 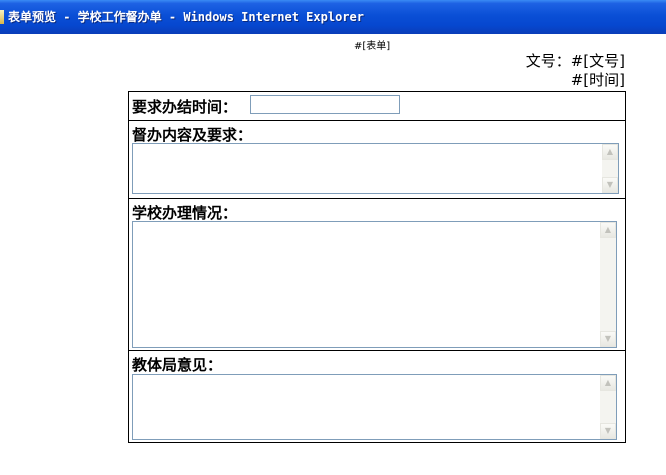 I want to click on opinion-label: 教体局意见：, so click(x=177, y=365).